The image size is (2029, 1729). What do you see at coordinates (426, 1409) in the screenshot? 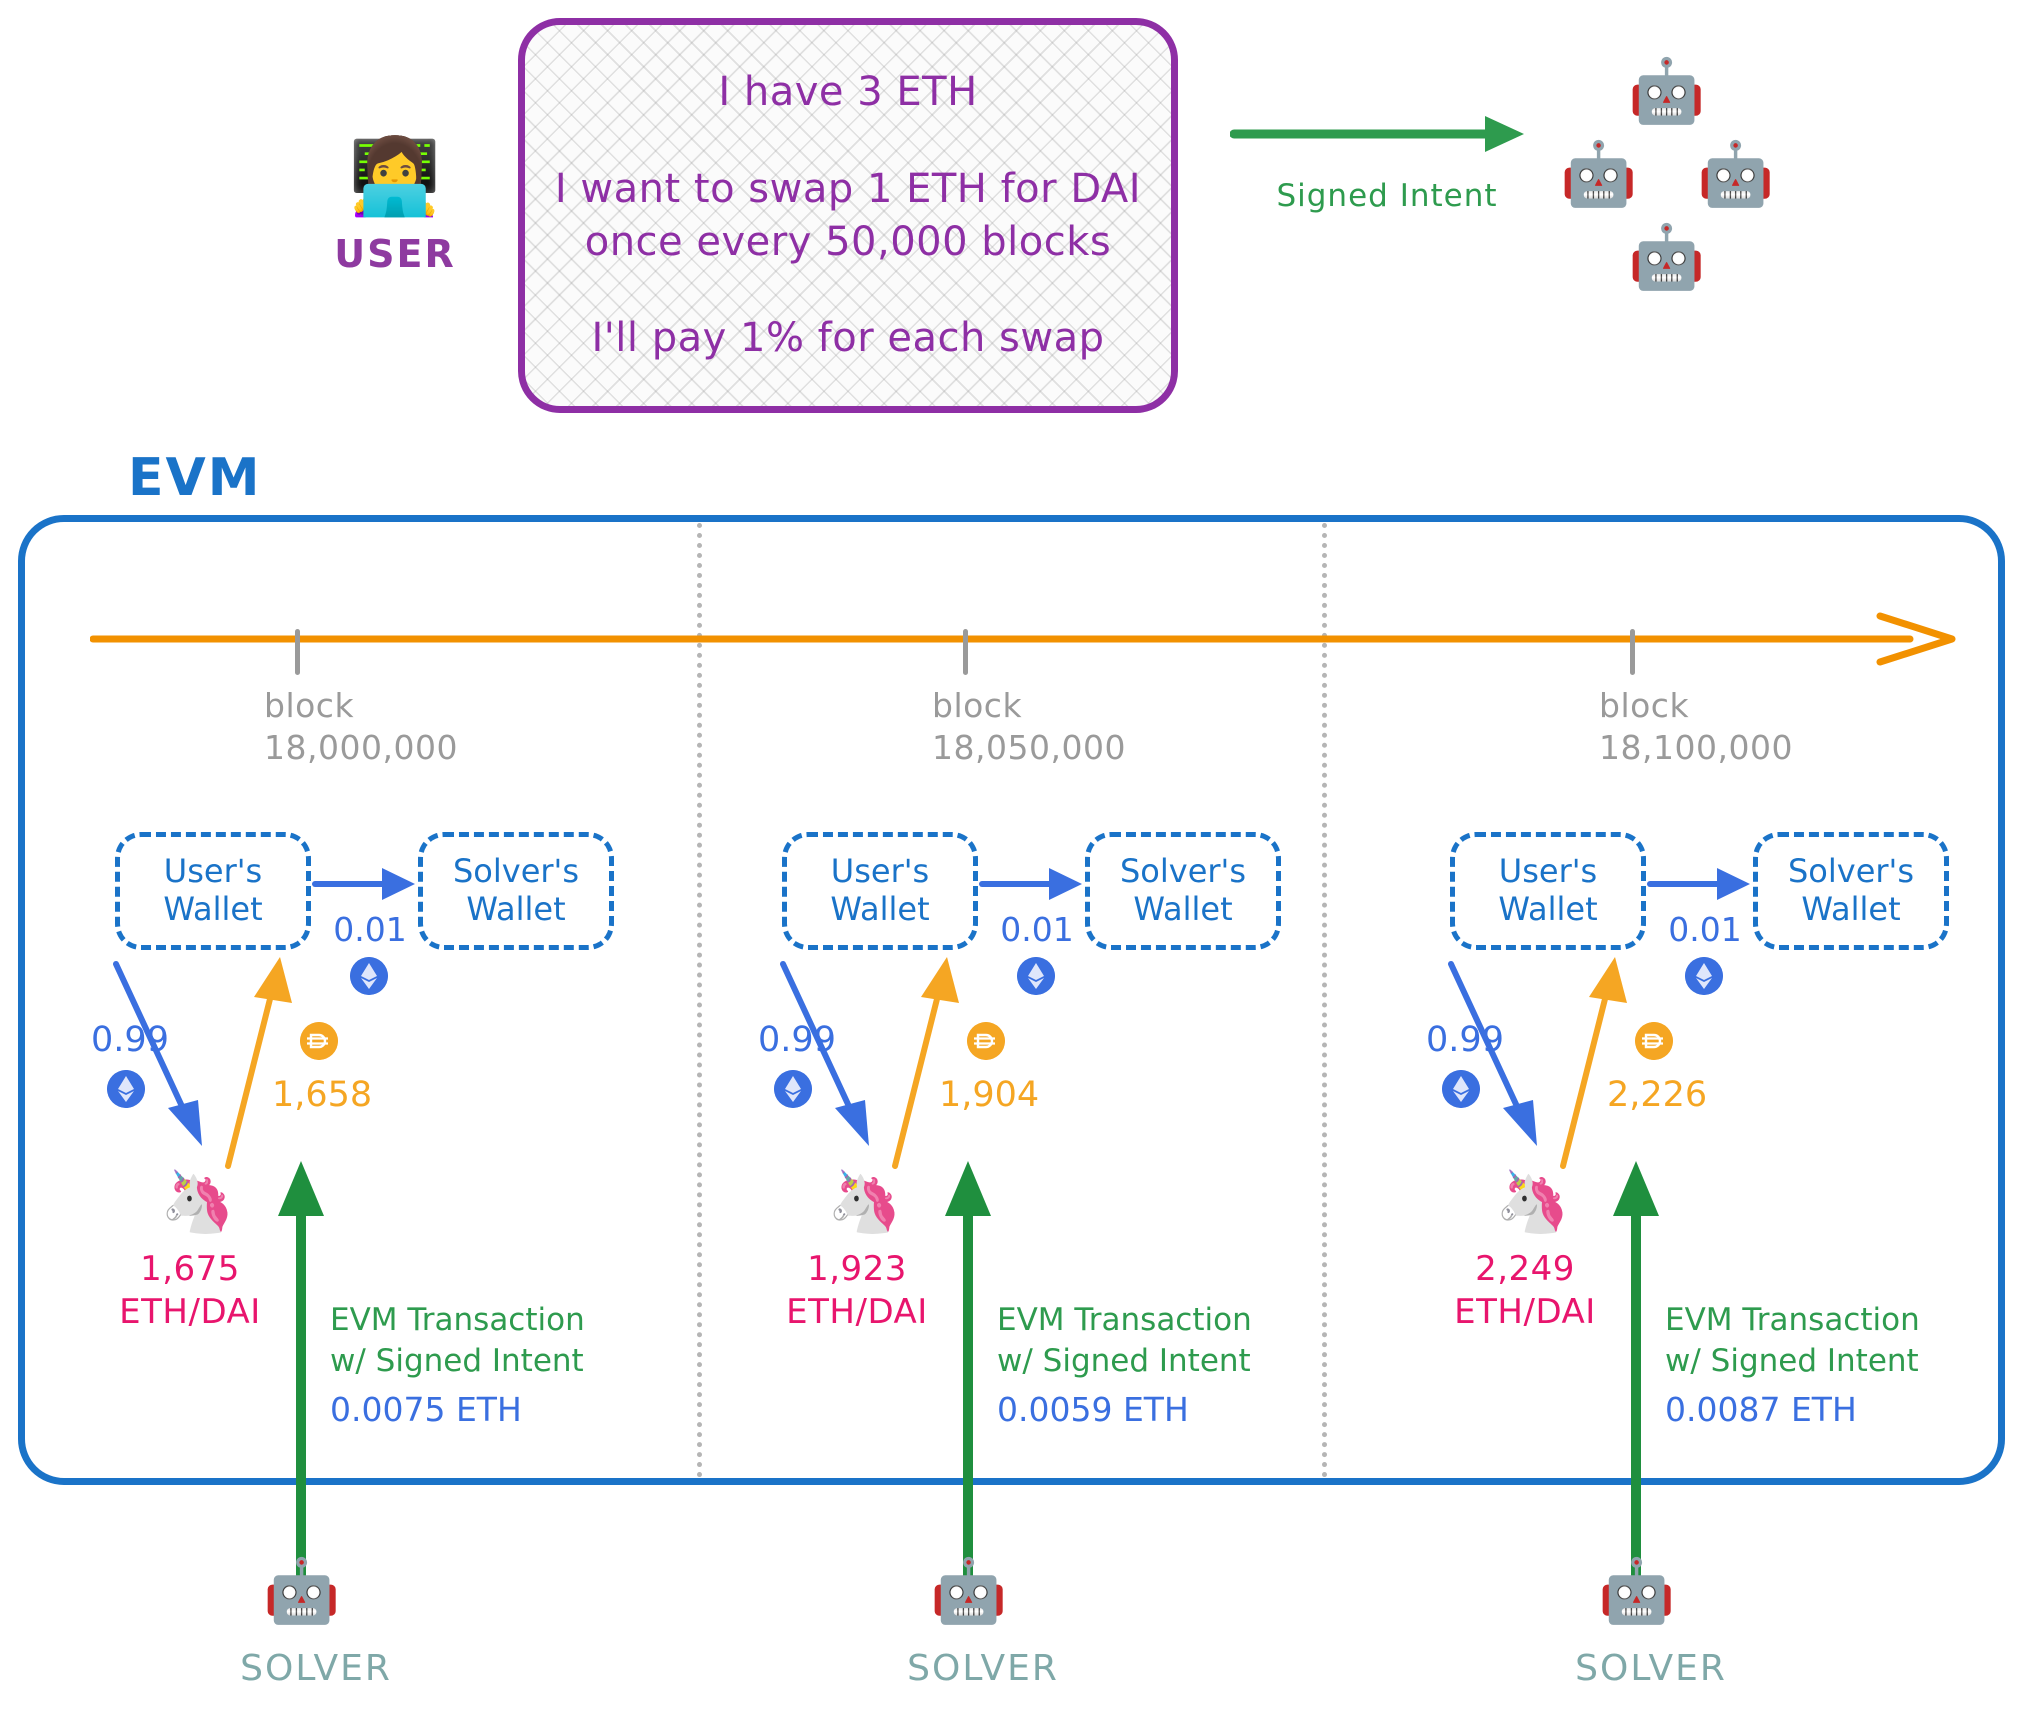
I see `tx-cost: 0.0075 ETH` at bounding box center [426, 1409].